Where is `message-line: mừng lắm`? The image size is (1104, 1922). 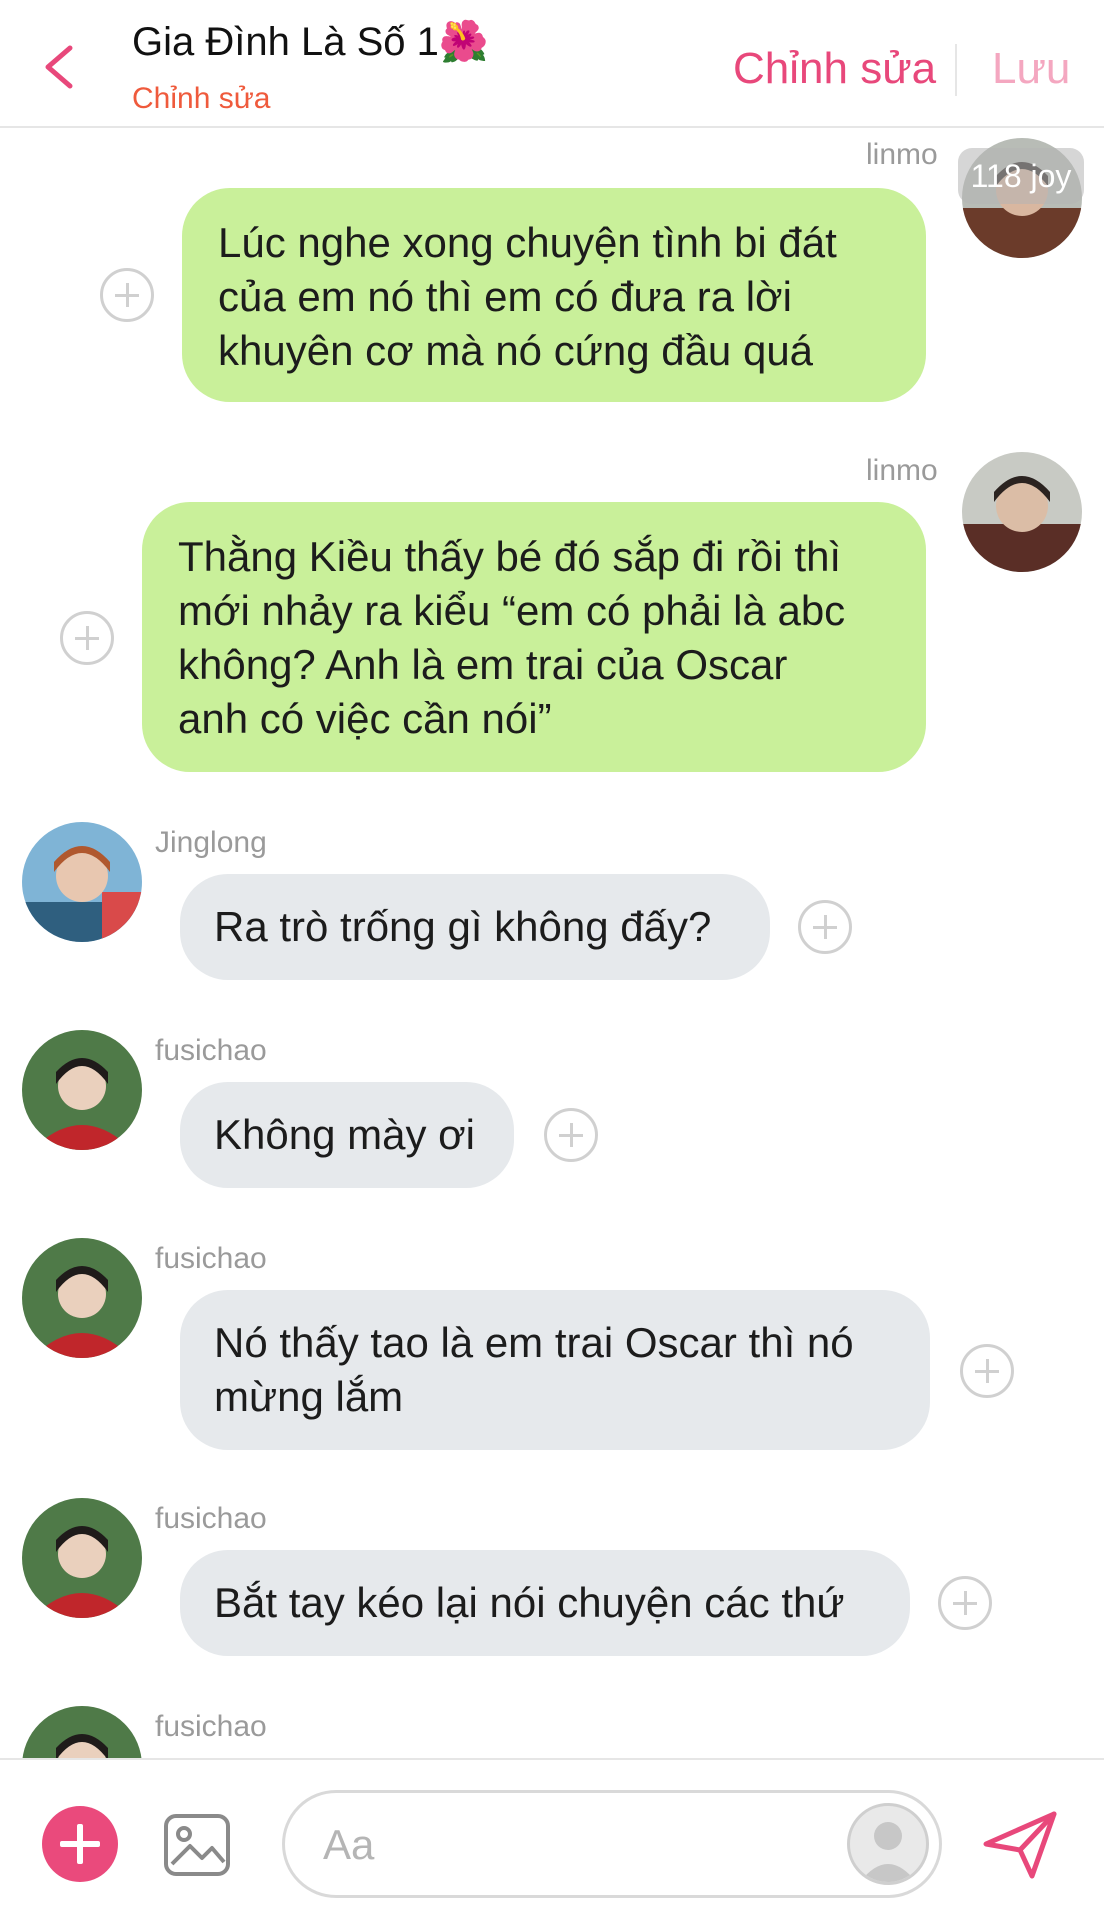 message-line: mừng lắm is located at coordinates (309, 1396).